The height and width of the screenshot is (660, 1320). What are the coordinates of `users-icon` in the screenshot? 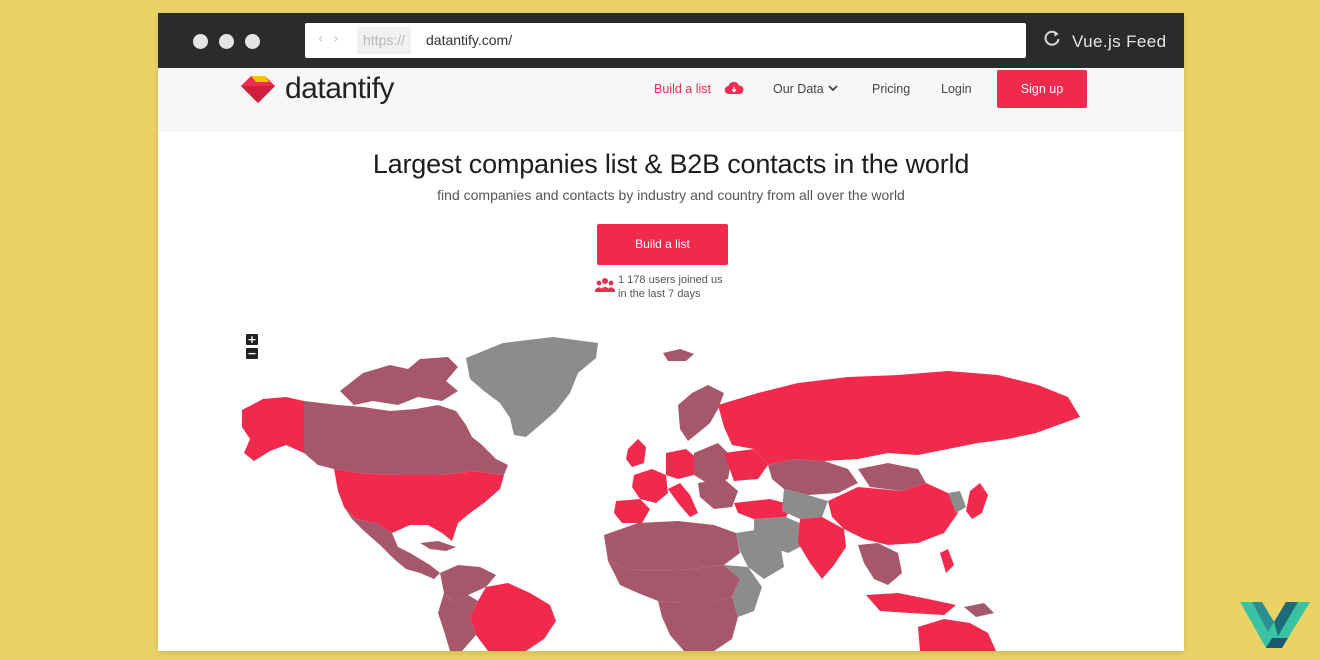 It's located at (605, 285).